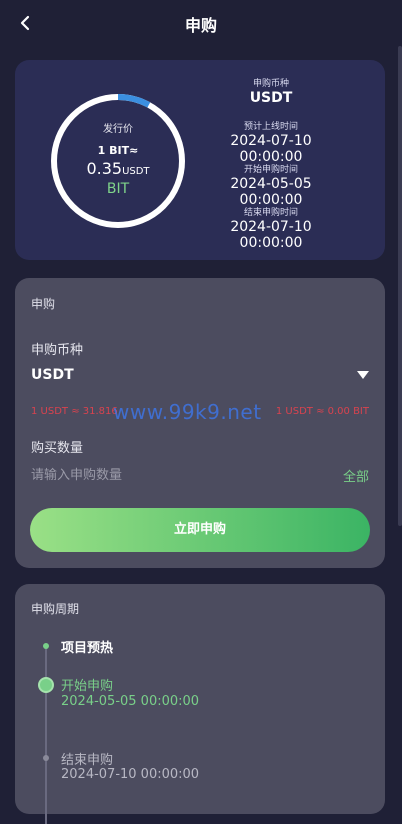 The height and width of the screenshot is (824, 402). I want to click on rate-left: 1 USDT ≈ 31.816, so click(74, 411).